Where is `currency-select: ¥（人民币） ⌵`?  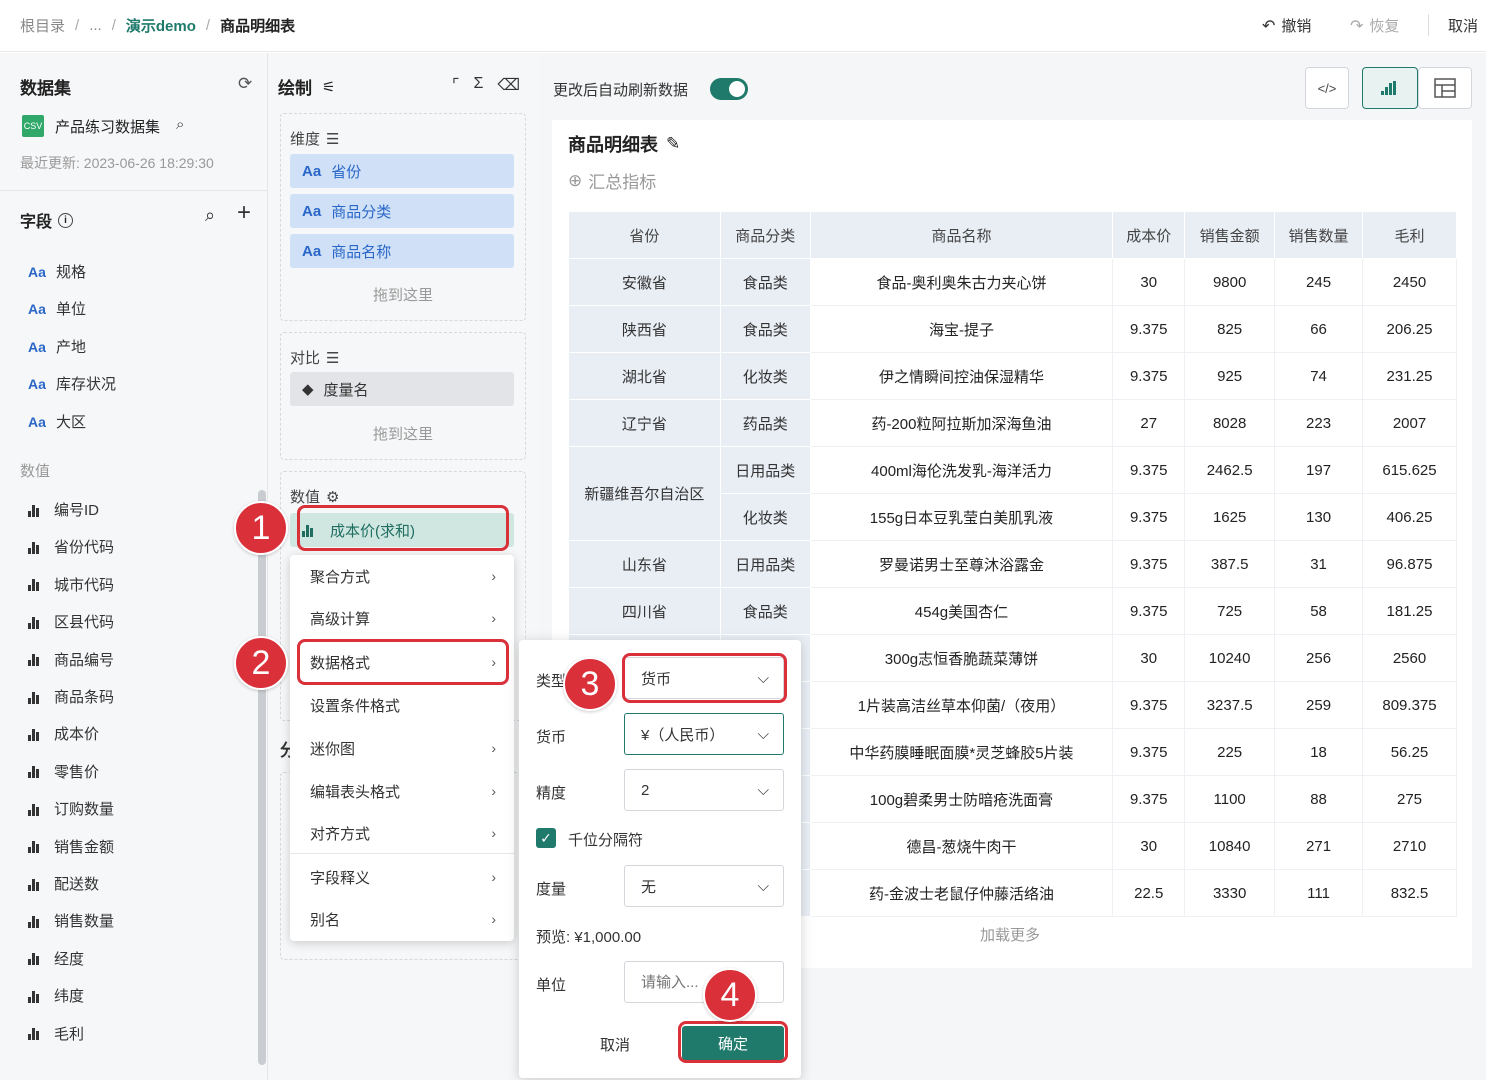 currency-select: ¥（人民币） ⌵ is located at coordinates (704, 734).